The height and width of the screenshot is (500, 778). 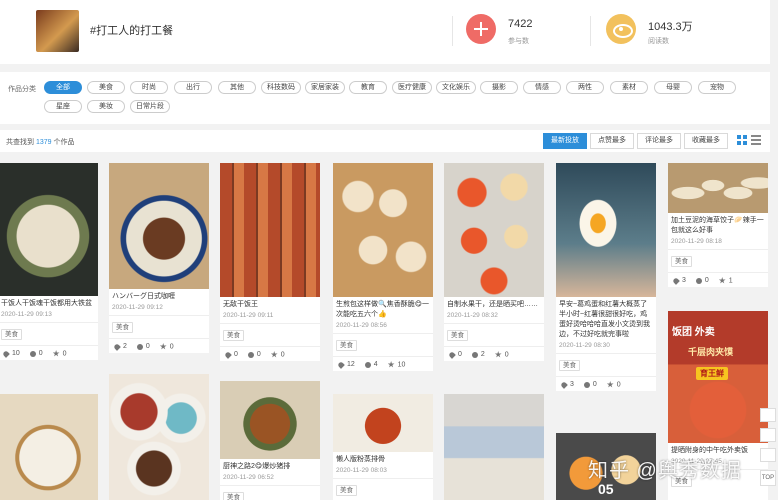 What do you see at coordinates (706, 141) in the screenshot?
I see `sort-most-starred: 收藏最多` at bounding box center [706, 141].